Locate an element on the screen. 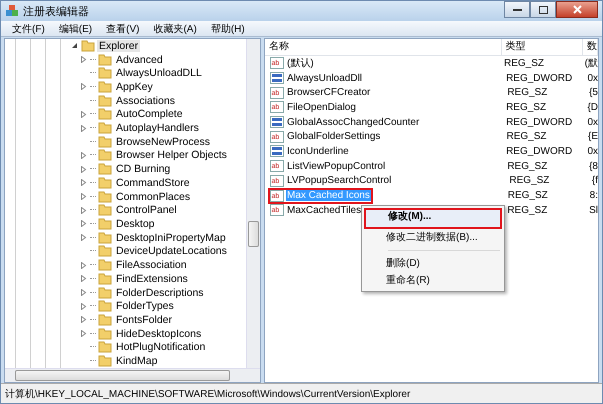 The height and width of the screenshot is (404, 603). tree-item: AlwaysUnloadDLL is located at coordinates (159, 73).